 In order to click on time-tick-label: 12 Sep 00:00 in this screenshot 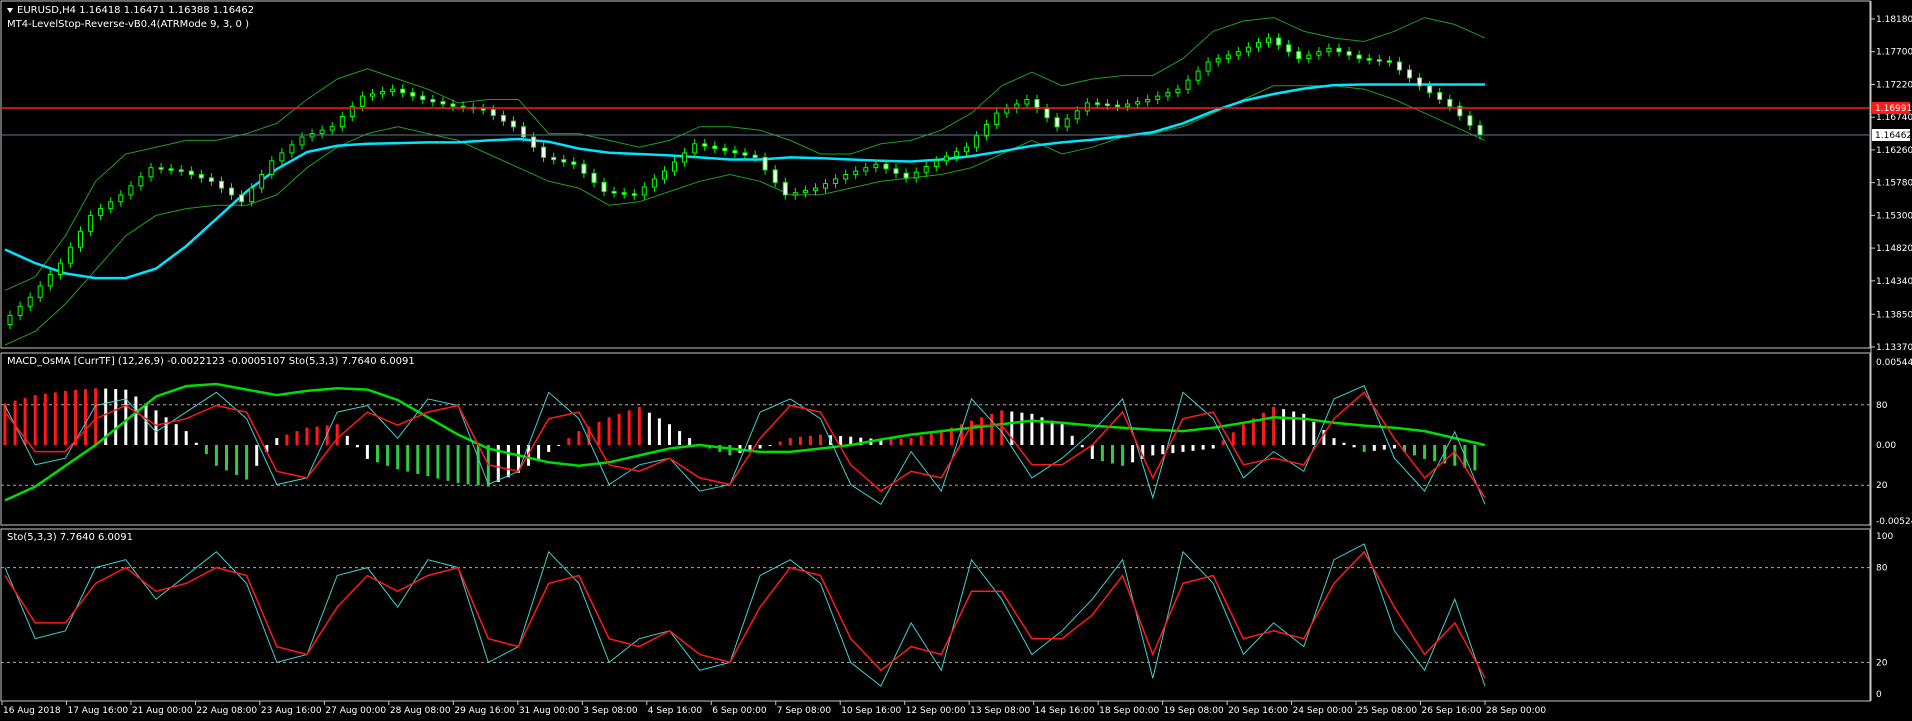, I will do `click(936, 711)`.